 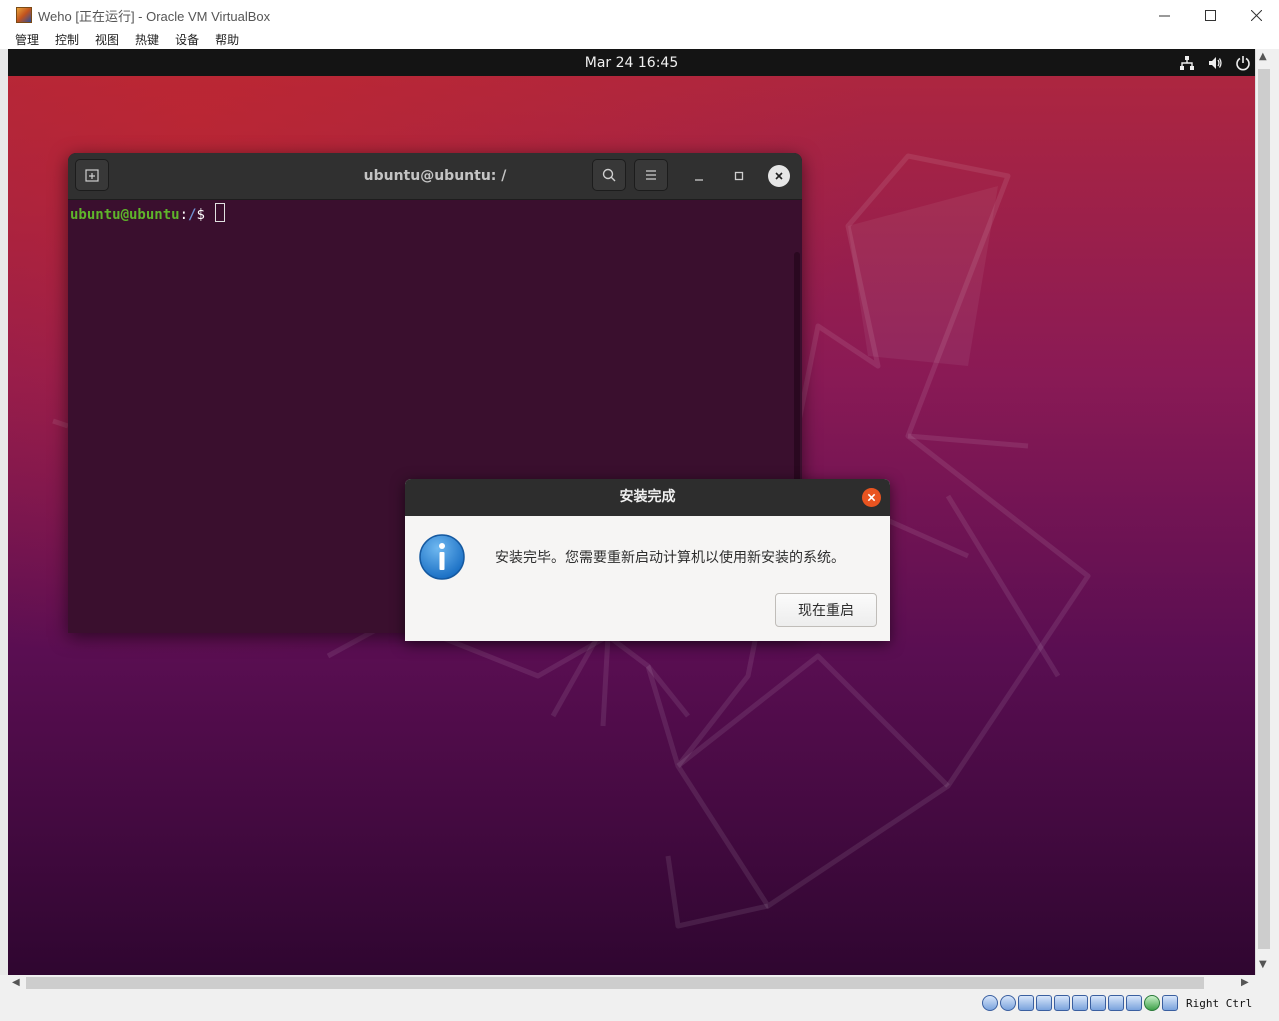 I want to click on vertical-scroll-thumb, so click(x=1264, y=509).